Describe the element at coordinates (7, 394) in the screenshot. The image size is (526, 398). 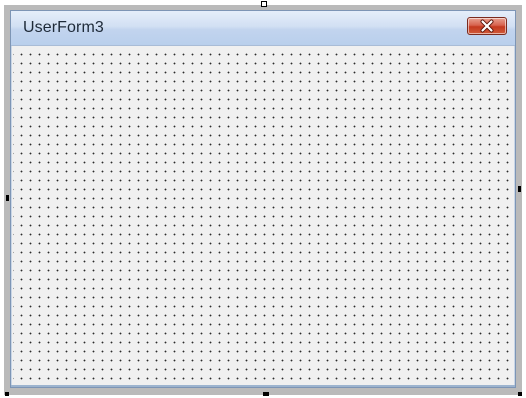
I see `resize-handle-bottom-left` at that location.